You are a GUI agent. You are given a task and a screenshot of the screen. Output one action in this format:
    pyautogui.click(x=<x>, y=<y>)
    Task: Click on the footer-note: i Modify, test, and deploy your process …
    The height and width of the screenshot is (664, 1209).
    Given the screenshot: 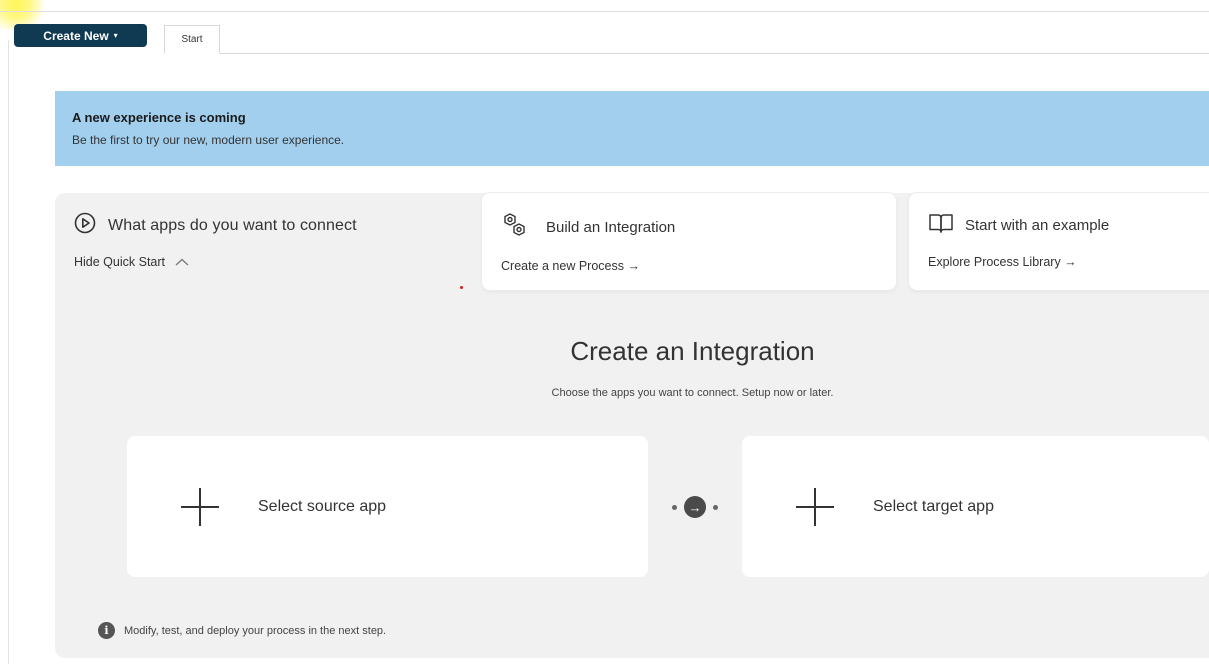 What is the action you would take?
    pyautogui.click(x=242, y=630)
    